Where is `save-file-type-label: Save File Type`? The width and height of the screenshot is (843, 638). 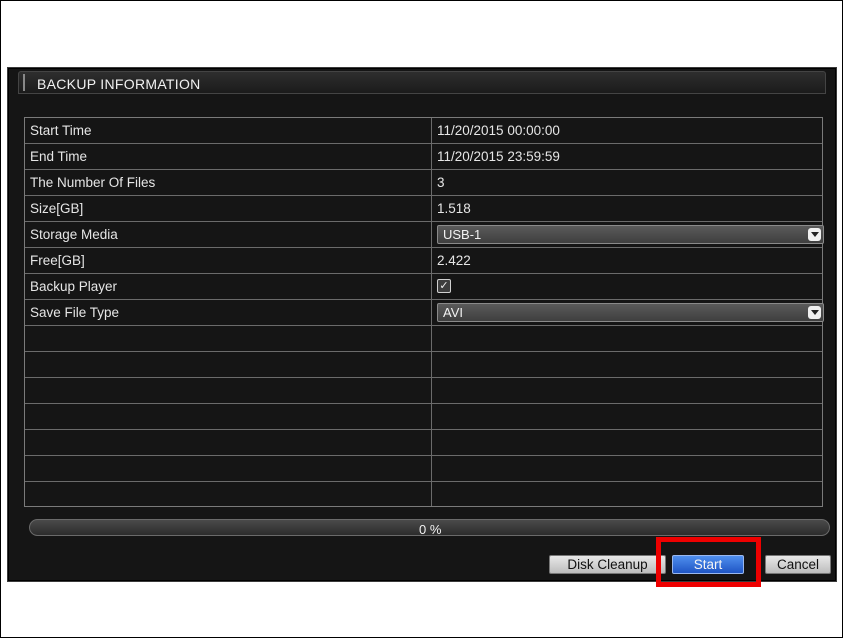
save-file-type-label: Save File Type is located at coordinates (228, 312).